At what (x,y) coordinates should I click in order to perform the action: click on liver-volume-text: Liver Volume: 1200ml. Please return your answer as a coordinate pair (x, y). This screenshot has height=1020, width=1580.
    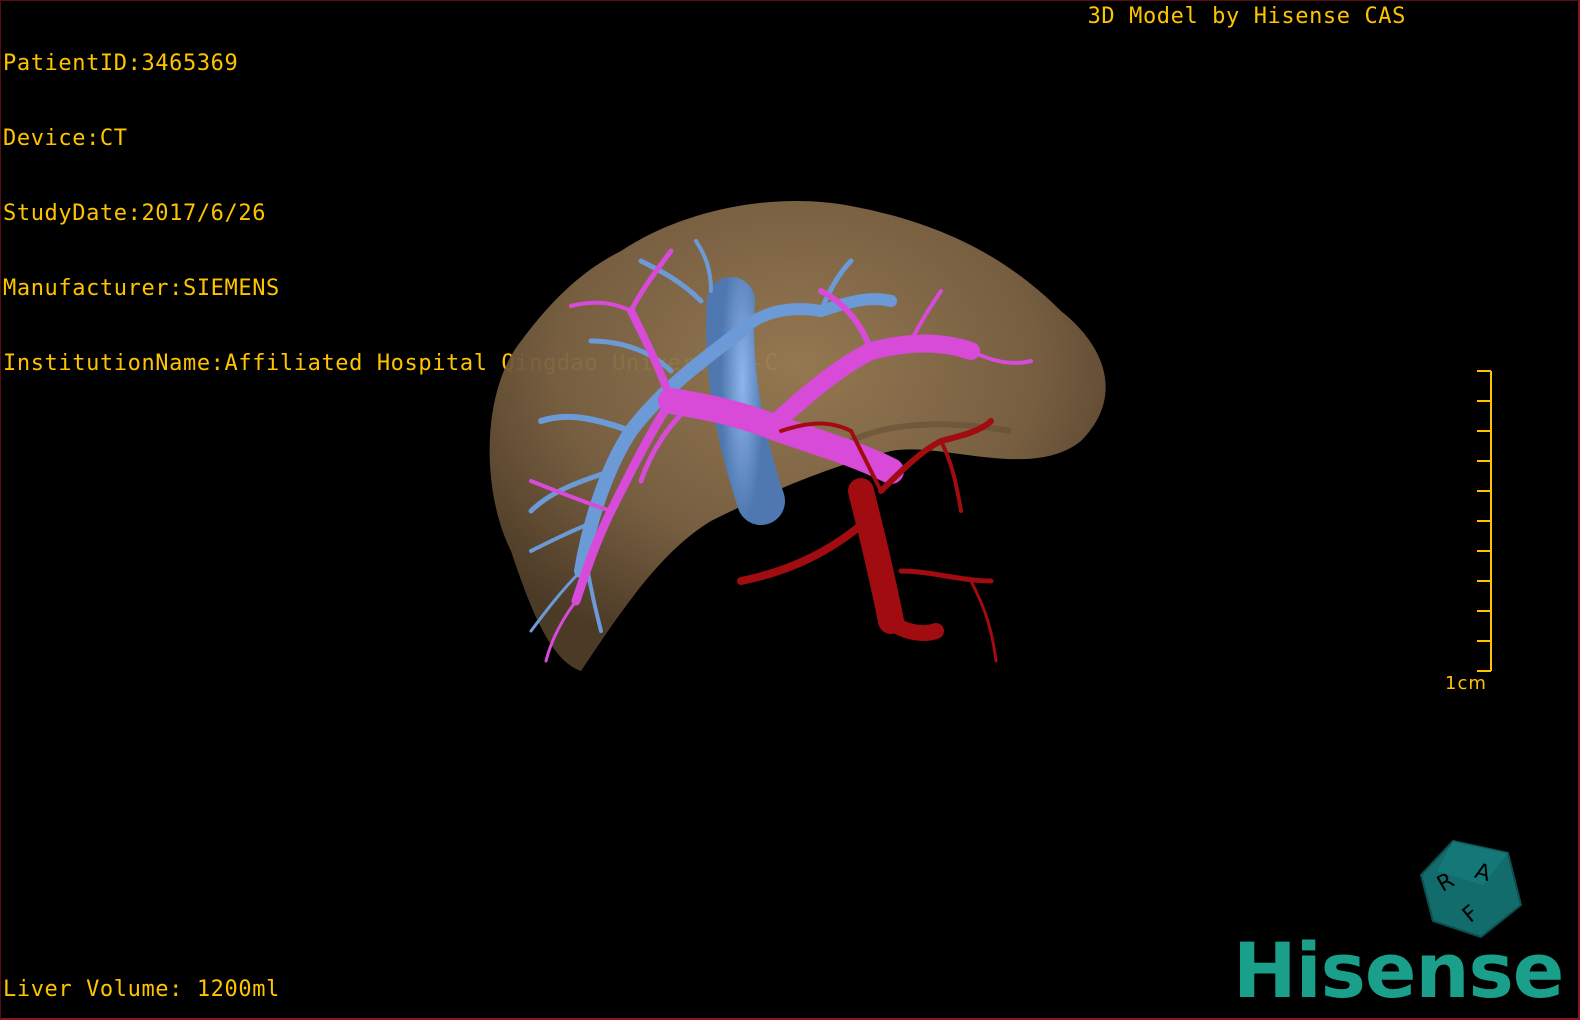
    Looking at the image, I should click on (141, 989).